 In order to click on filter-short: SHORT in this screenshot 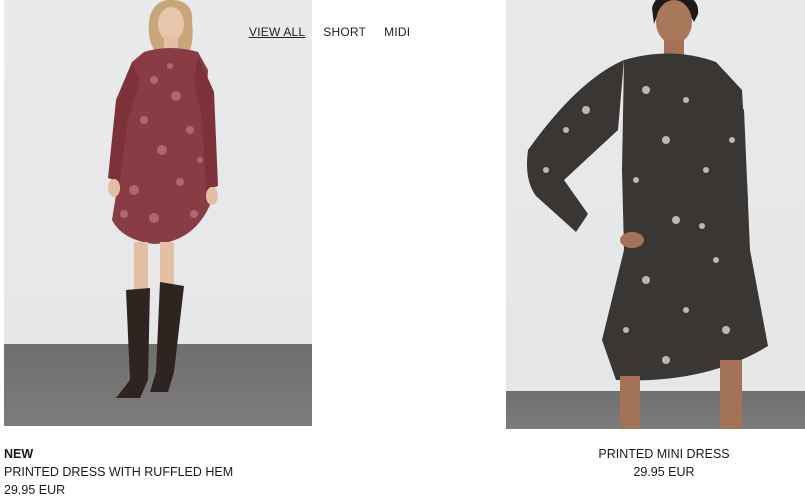, I will do `click(344, 32)`.